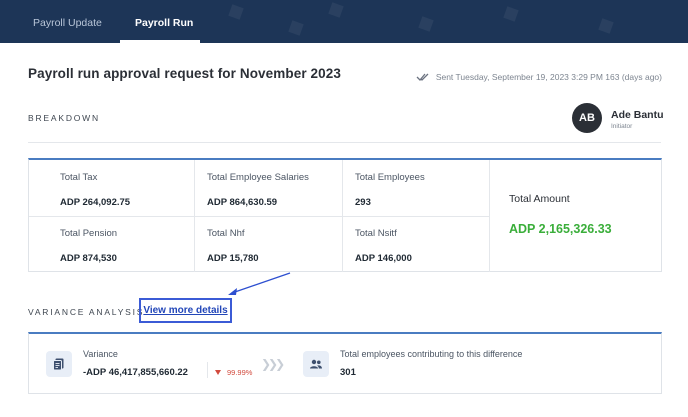 Image resolution: width=688 pixels, height=417 pixels. I want to click on document-icon-box, so click(59, 364).